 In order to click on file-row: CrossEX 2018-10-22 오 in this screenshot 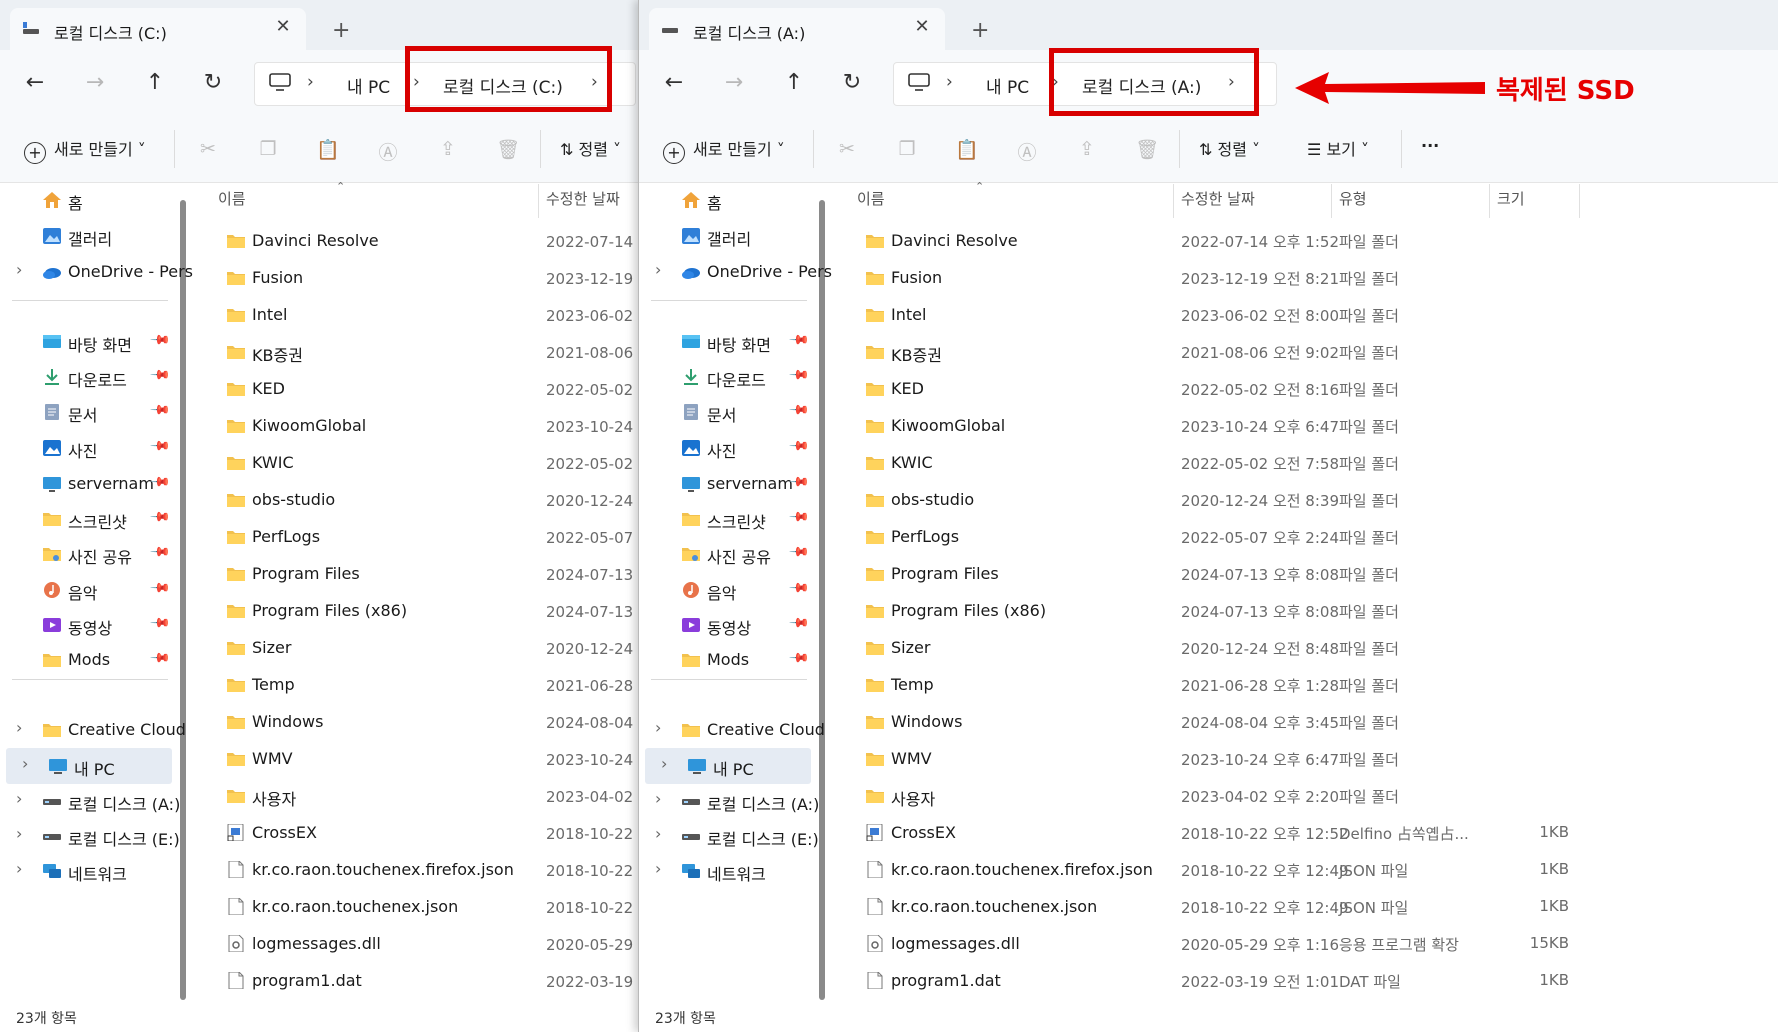, I will do `click(415, 832)`.